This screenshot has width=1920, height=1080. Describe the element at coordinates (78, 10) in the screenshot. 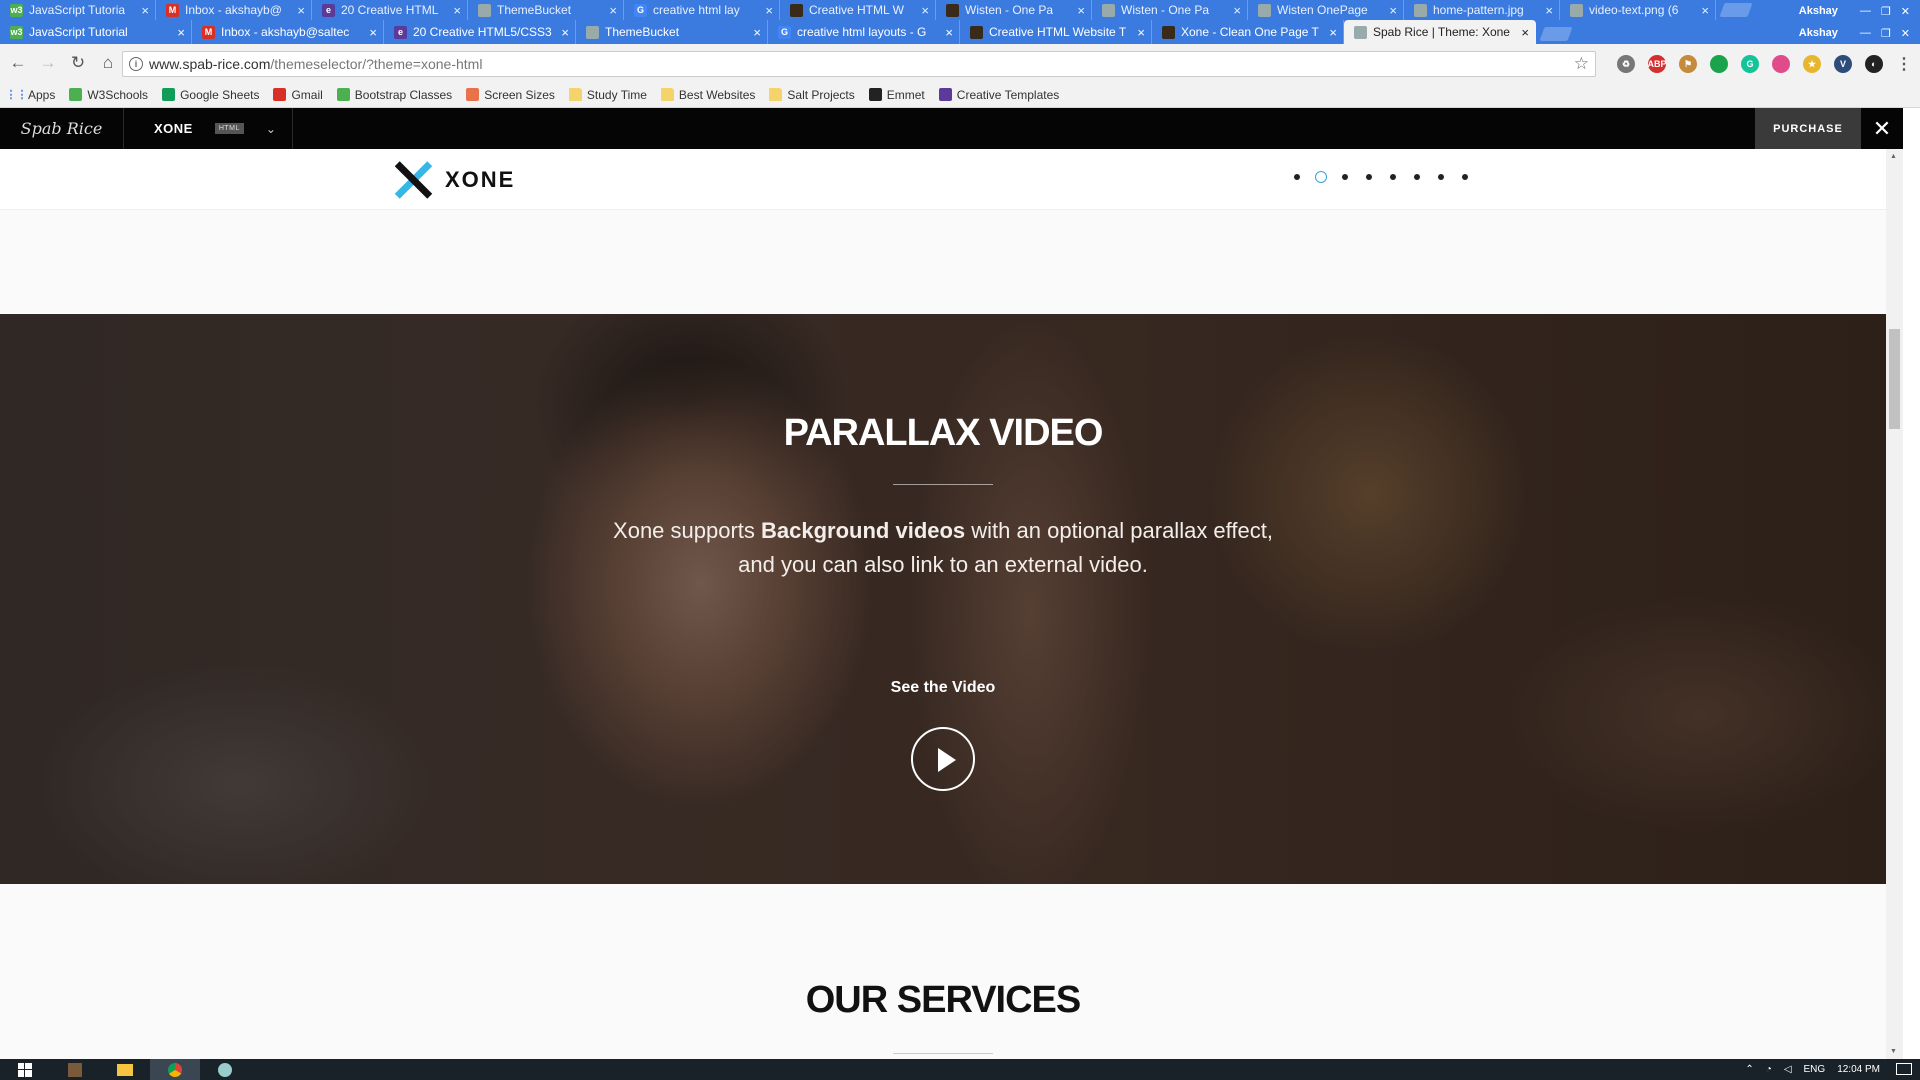

I see `back-tab: w3 JavaScript Tutoria ×` at that location.